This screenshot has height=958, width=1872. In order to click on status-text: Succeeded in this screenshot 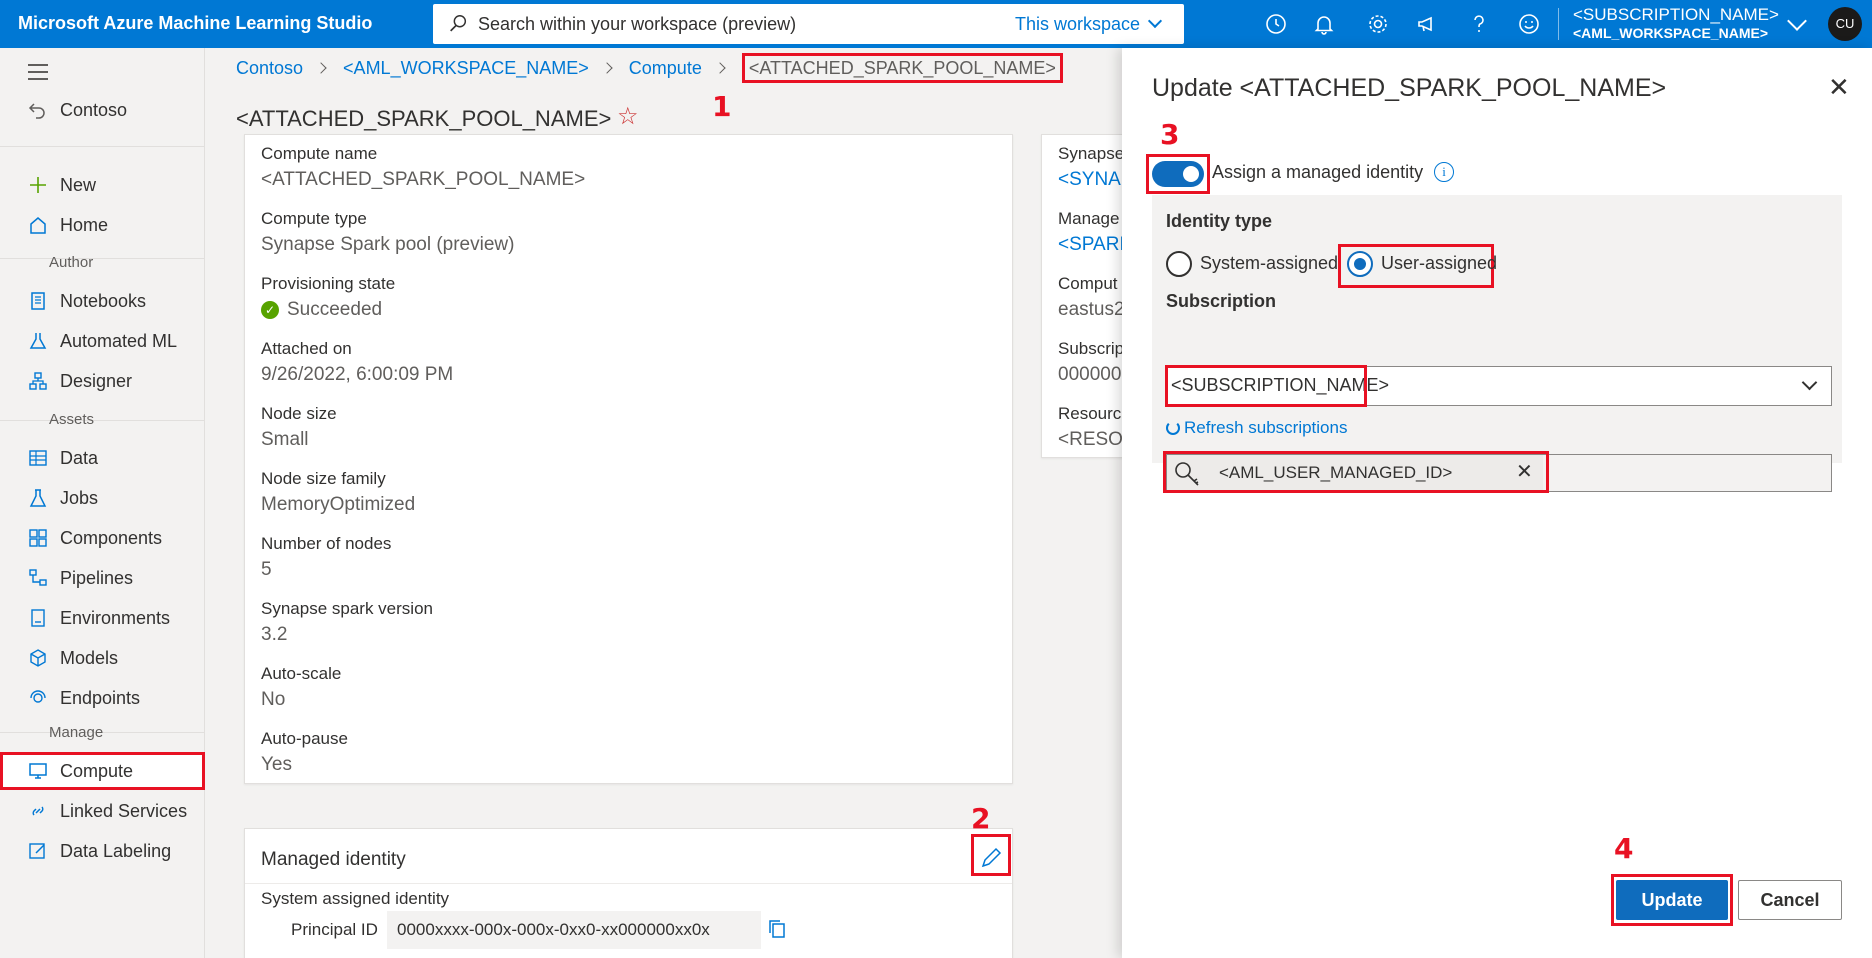, I will do `click(335, 309)`.